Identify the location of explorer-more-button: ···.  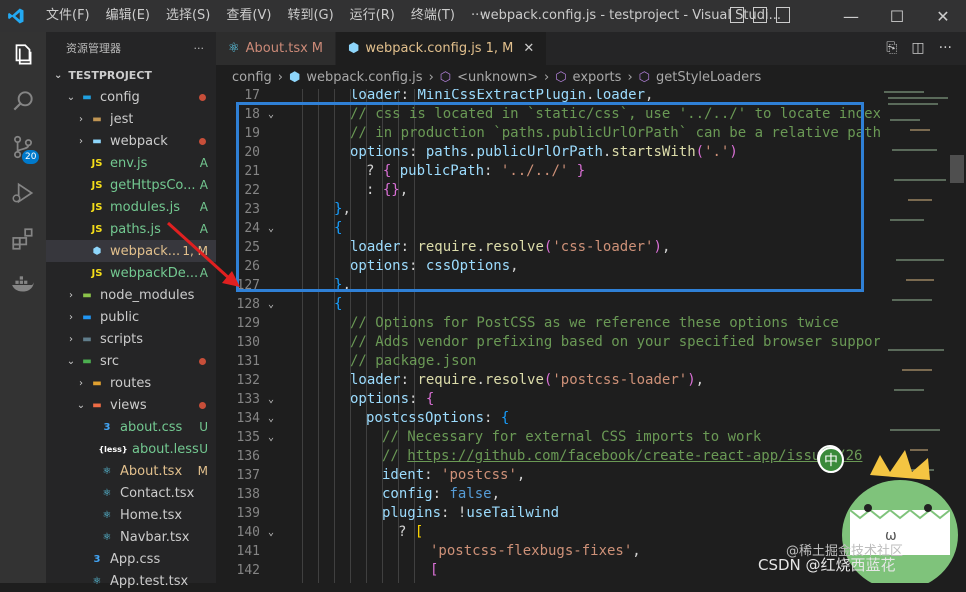
(199, 48).